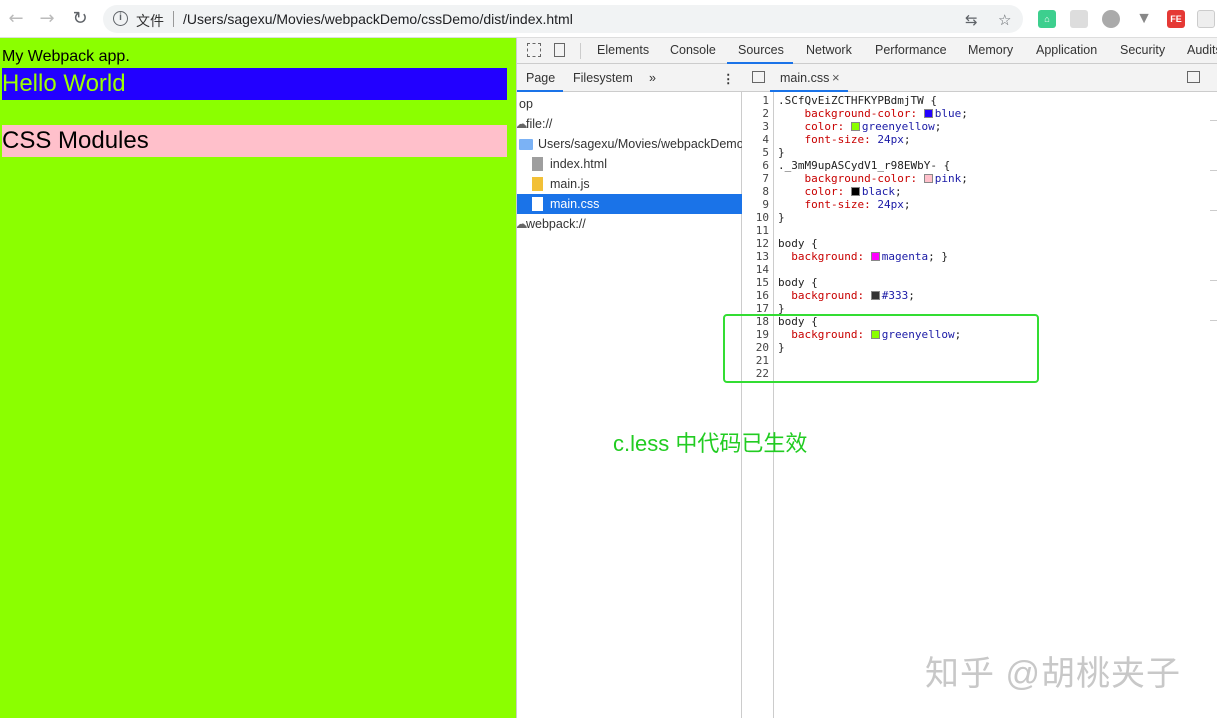 This screenshot has height=718, width=1217. What do you see at coordinates (150, 21) in the screenshot?
I see `security-label: 文件` at bounding box center [150, 21].